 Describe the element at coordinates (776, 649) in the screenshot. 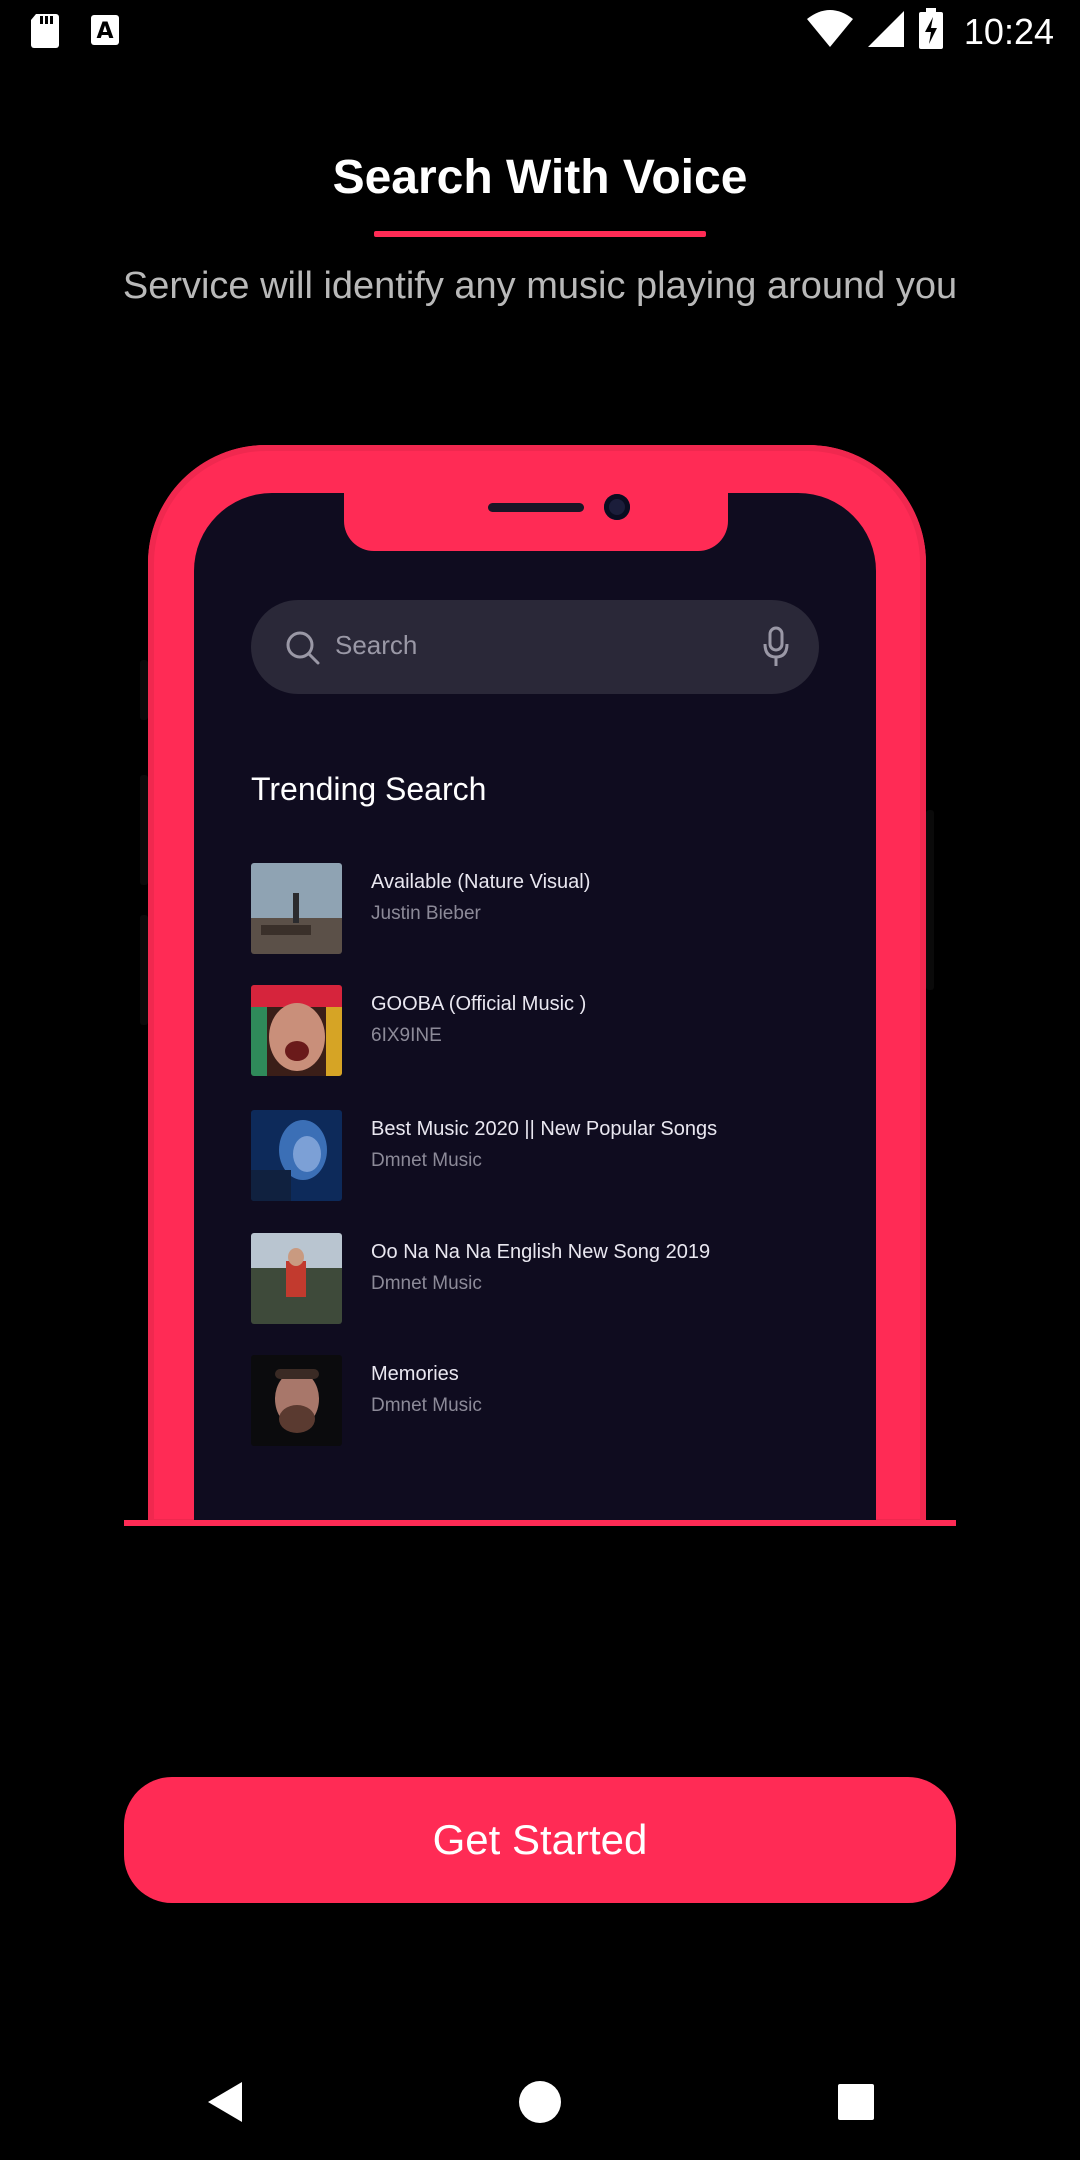

I see `microphone-icon` at that location.